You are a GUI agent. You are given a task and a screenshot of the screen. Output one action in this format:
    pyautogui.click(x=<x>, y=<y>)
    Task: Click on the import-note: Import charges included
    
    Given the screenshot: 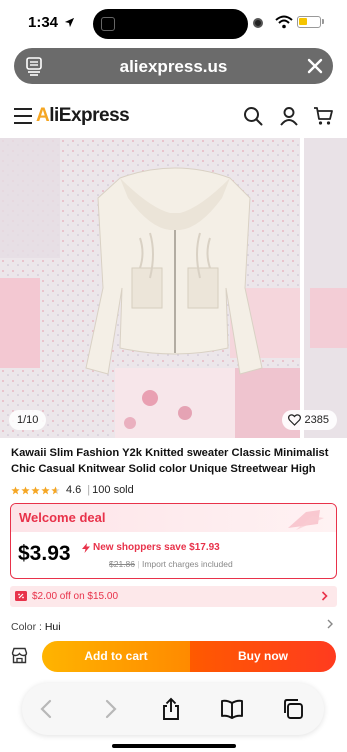 What is the action you would take?
    pyautogui.click(x=187, y=564)
    